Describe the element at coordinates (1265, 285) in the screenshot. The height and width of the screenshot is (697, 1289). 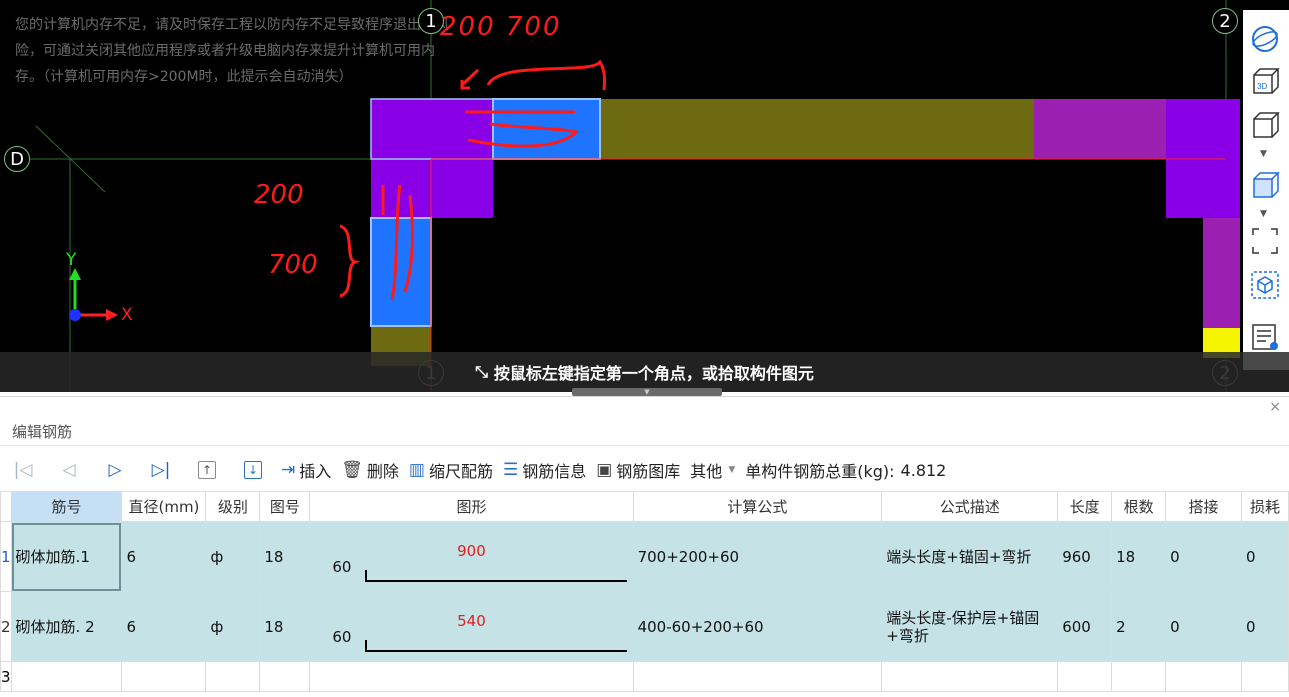
I see `view-box-button` at that location.